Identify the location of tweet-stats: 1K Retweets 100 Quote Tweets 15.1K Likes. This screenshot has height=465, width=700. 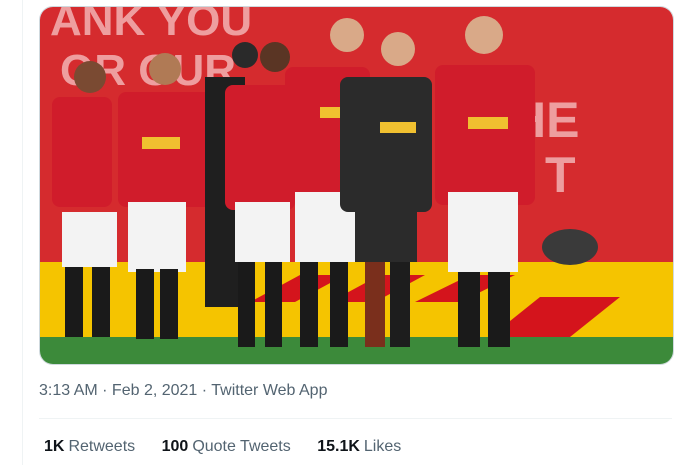
(233, 447).